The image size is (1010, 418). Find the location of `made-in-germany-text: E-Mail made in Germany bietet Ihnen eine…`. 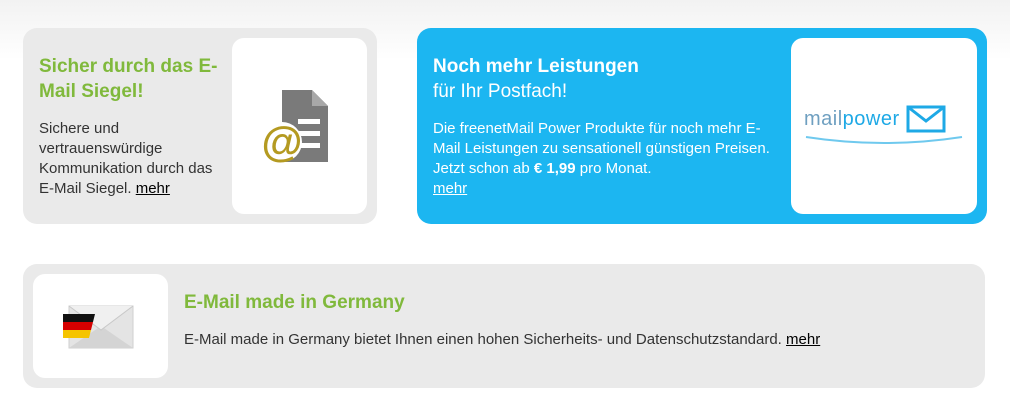

made-in-germany-text: E-Mail made in Germany bietet Ihnen eine… is located at coordinates (483, 339).